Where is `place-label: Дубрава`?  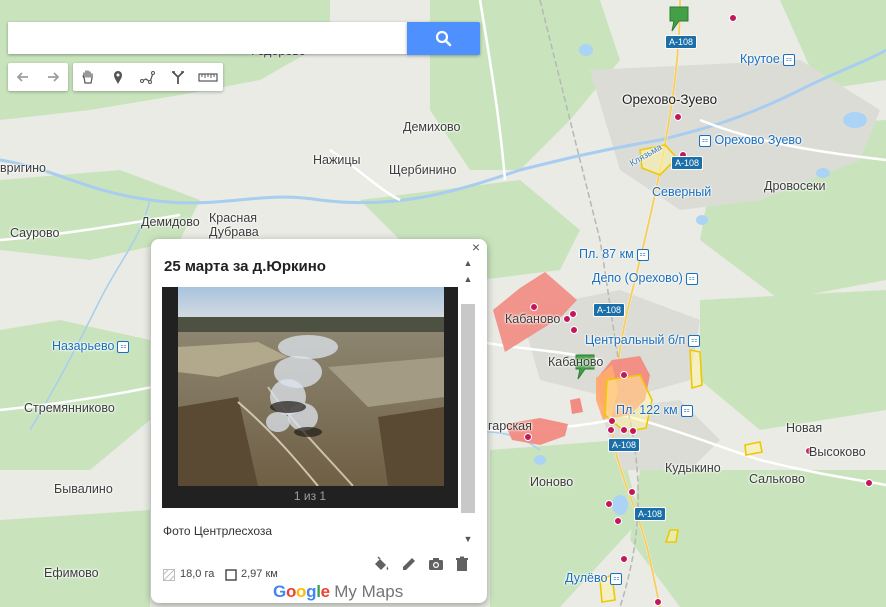
place-label: Дубрава is located at coordinates (234, 232).